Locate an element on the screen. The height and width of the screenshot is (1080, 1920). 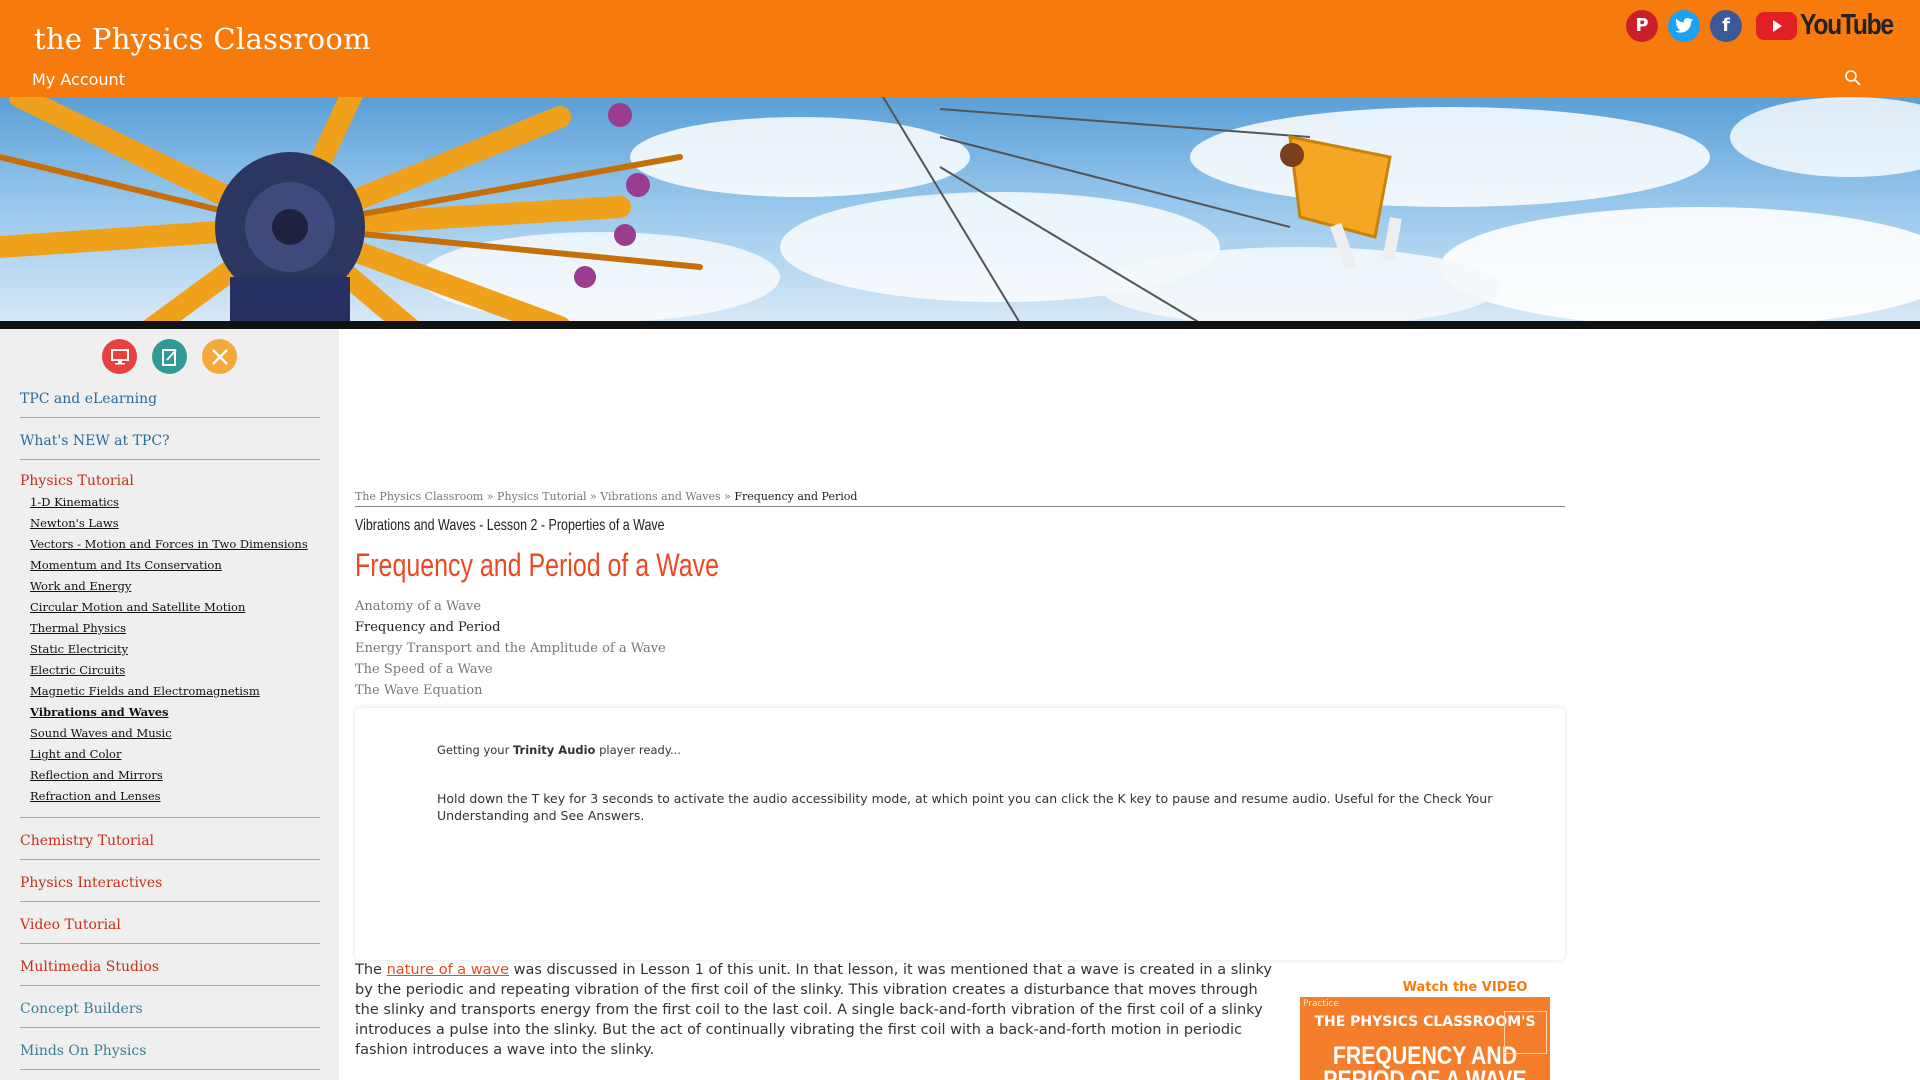
social-links: P f YouTube is located at coordinates (1767, 25).